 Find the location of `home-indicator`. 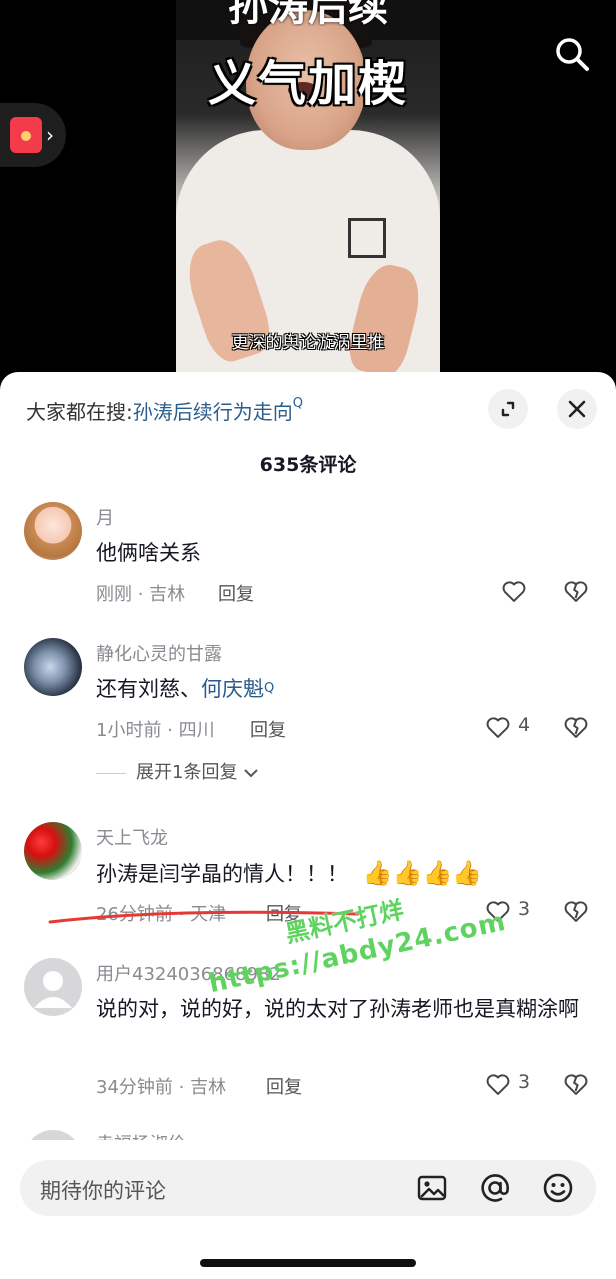

home-indicator is located at coordinates (308, 1263).